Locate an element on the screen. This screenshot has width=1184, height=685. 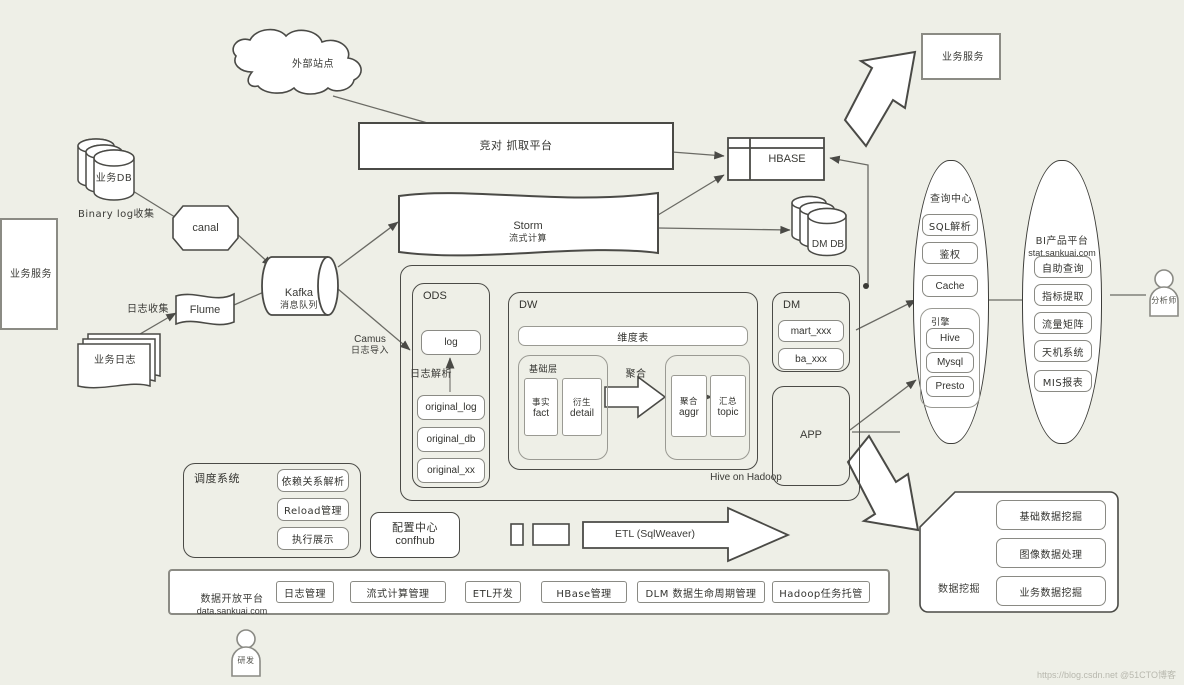
biz-db-label: 业务DB is located at coordinates (114, 178).